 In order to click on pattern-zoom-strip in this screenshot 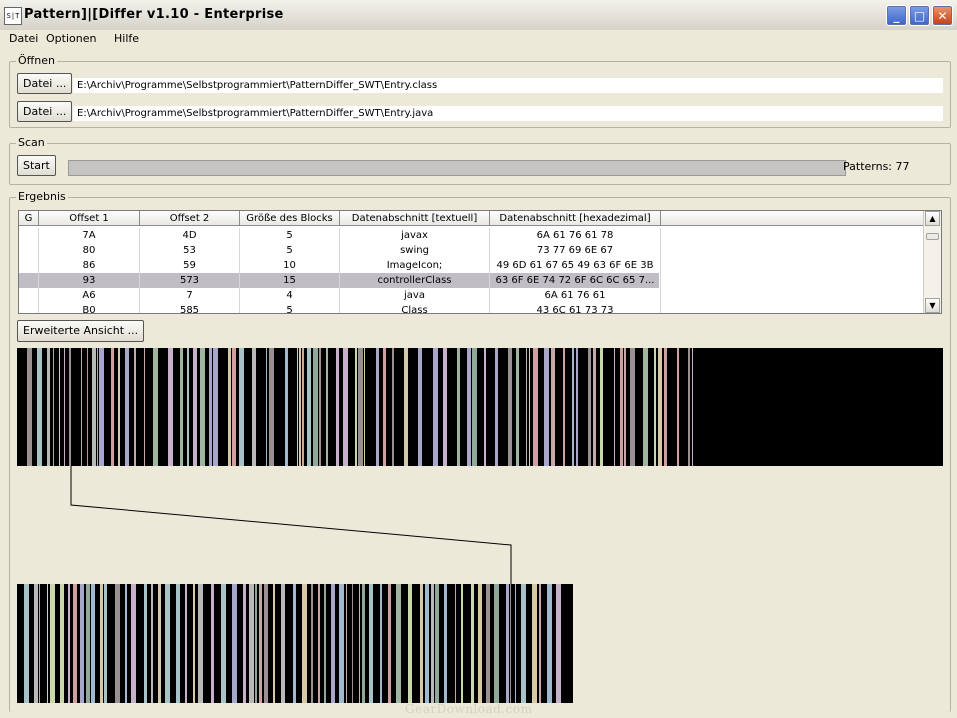, I will do `click(295, 643)`.